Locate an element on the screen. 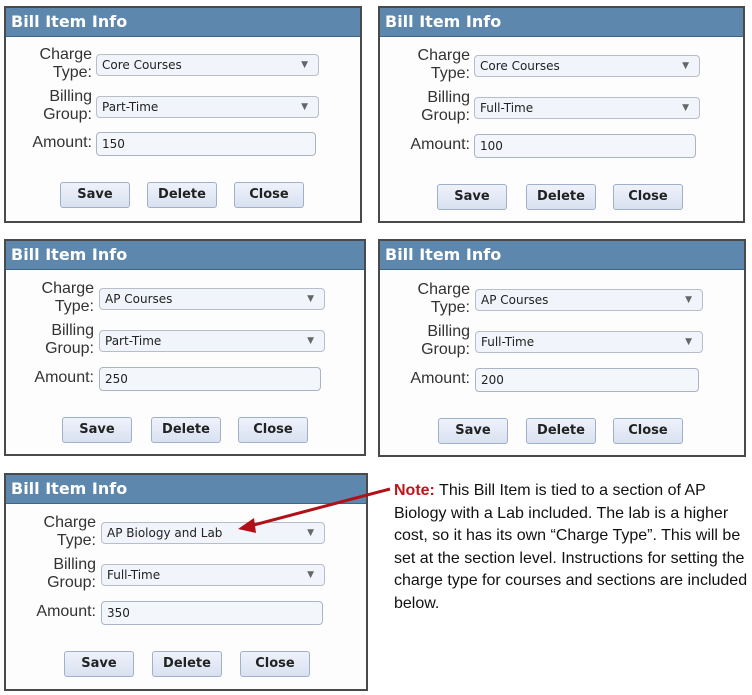  amount-input: 350 is located at coordinates (212, 613).